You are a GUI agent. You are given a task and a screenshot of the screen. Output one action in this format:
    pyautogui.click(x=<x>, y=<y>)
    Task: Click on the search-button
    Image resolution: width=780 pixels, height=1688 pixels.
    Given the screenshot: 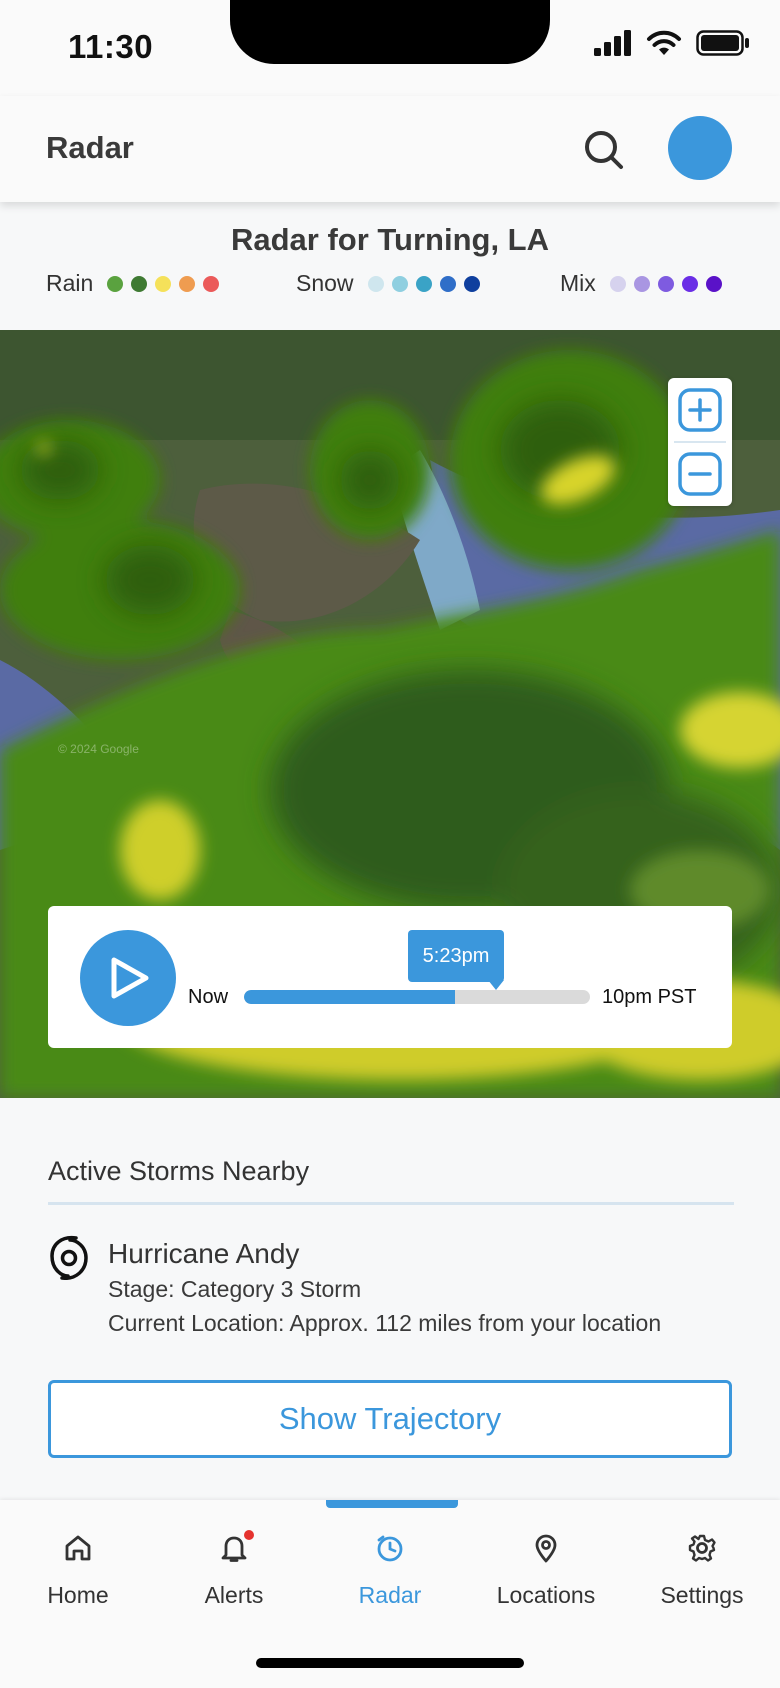 What is the action you would take?
    pyautogui.click(x=604, y=150)
    